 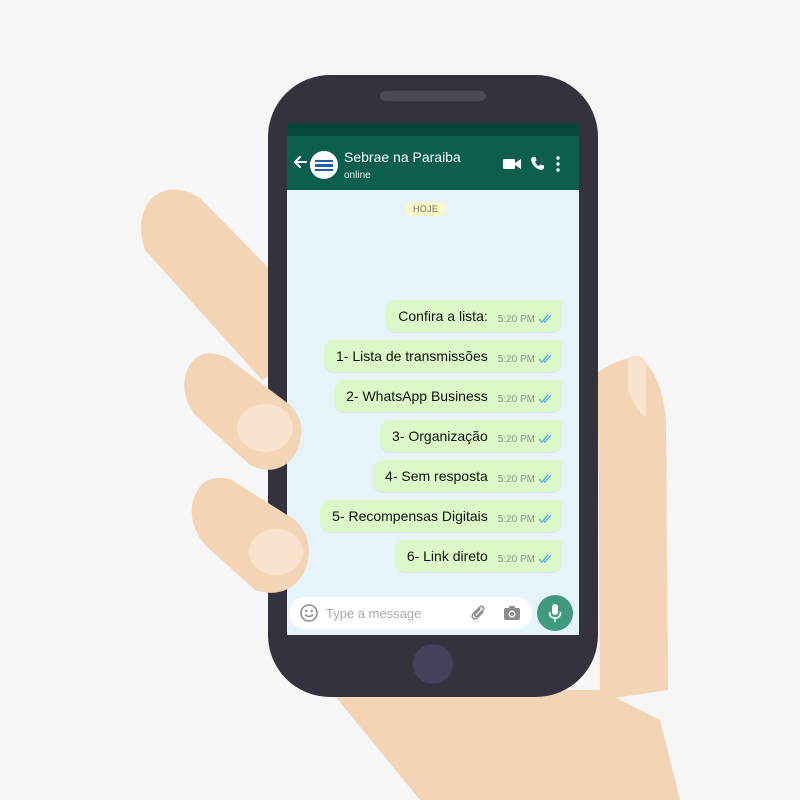 I want to click on message-input-placeholder: Type a message, so click(x=373, y=613).